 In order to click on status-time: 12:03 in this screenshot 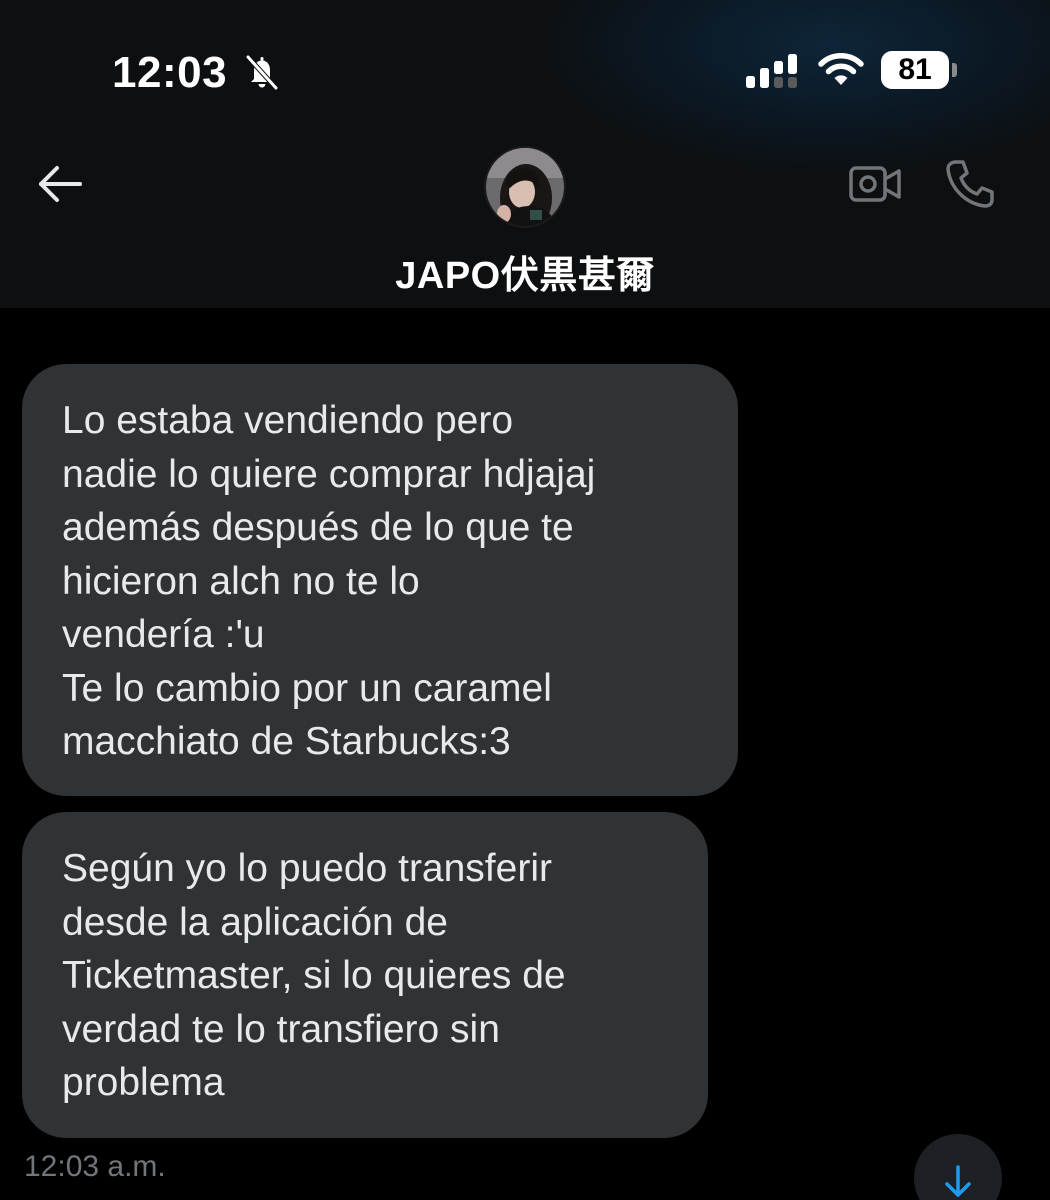, I will do `click(170, 72)`.